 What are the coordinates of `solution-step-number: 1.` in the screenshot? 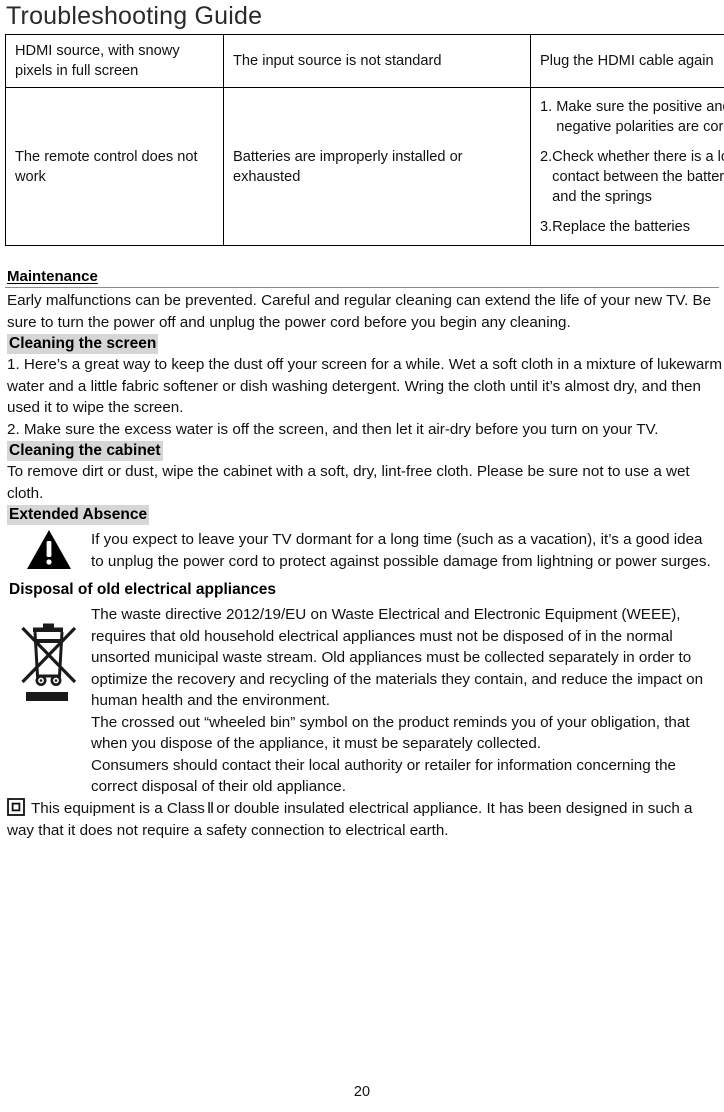 It's located at (548, 107).